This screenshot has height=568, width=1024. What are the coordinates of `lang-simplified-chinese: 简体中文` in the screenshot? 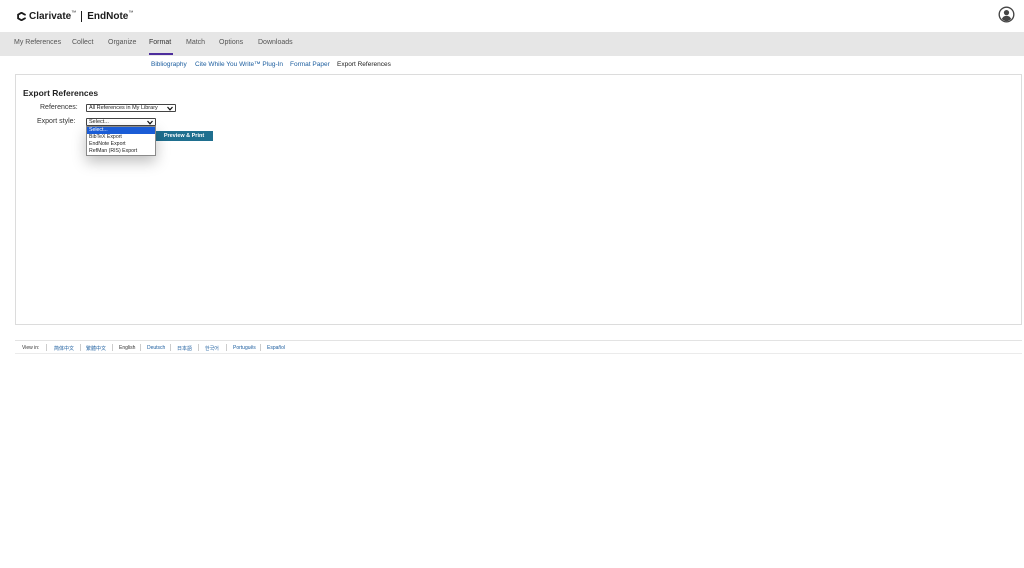 It's located at (64, 348).